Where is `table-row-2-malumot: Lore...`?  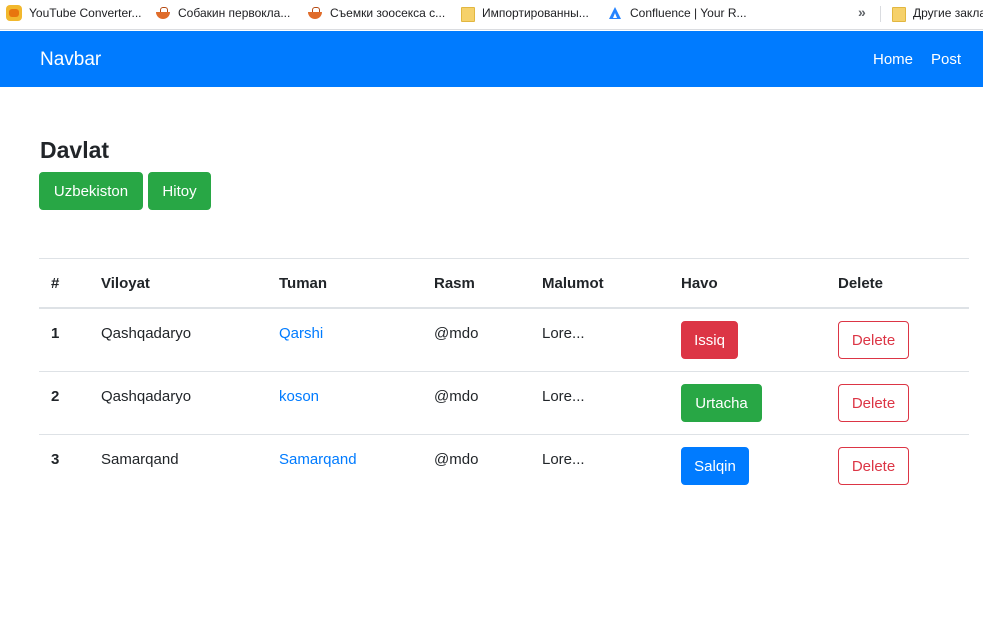 table-row-2-malumot: Lore... is located at coordinates (563, 396).